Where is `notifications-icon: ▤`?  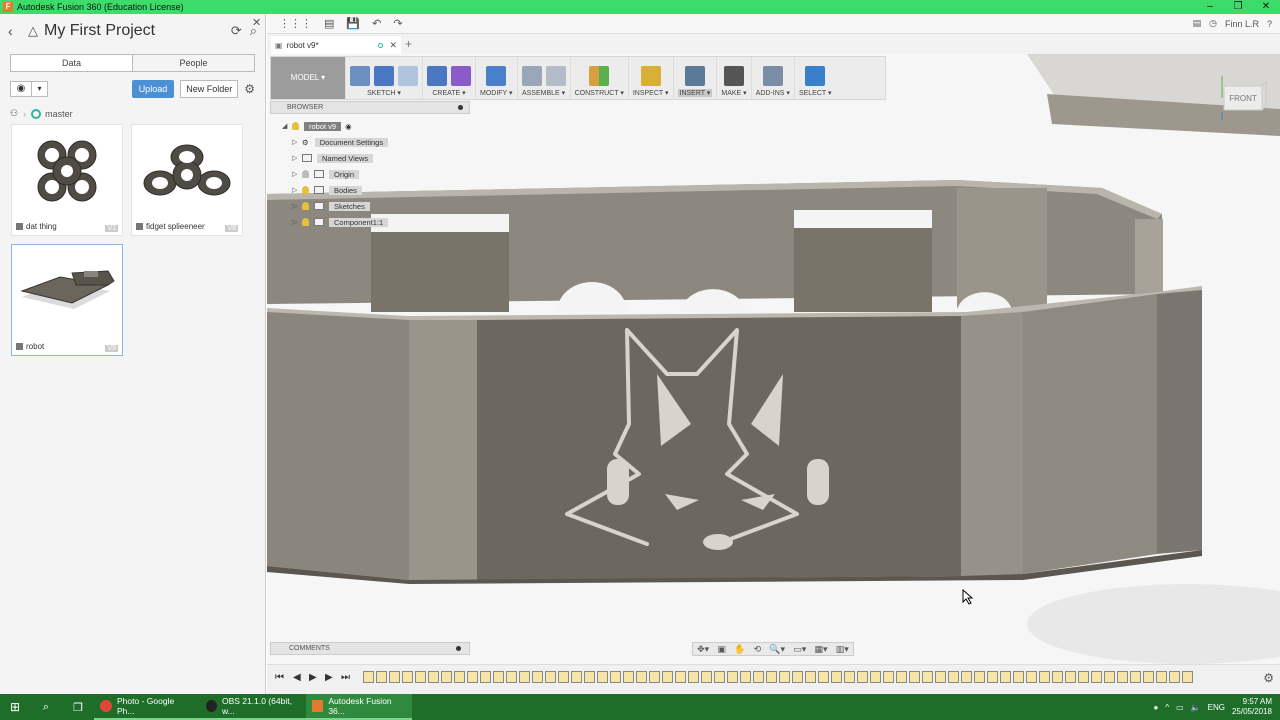 notifications-icon: ▤ is located at coordinates (1197, 23).